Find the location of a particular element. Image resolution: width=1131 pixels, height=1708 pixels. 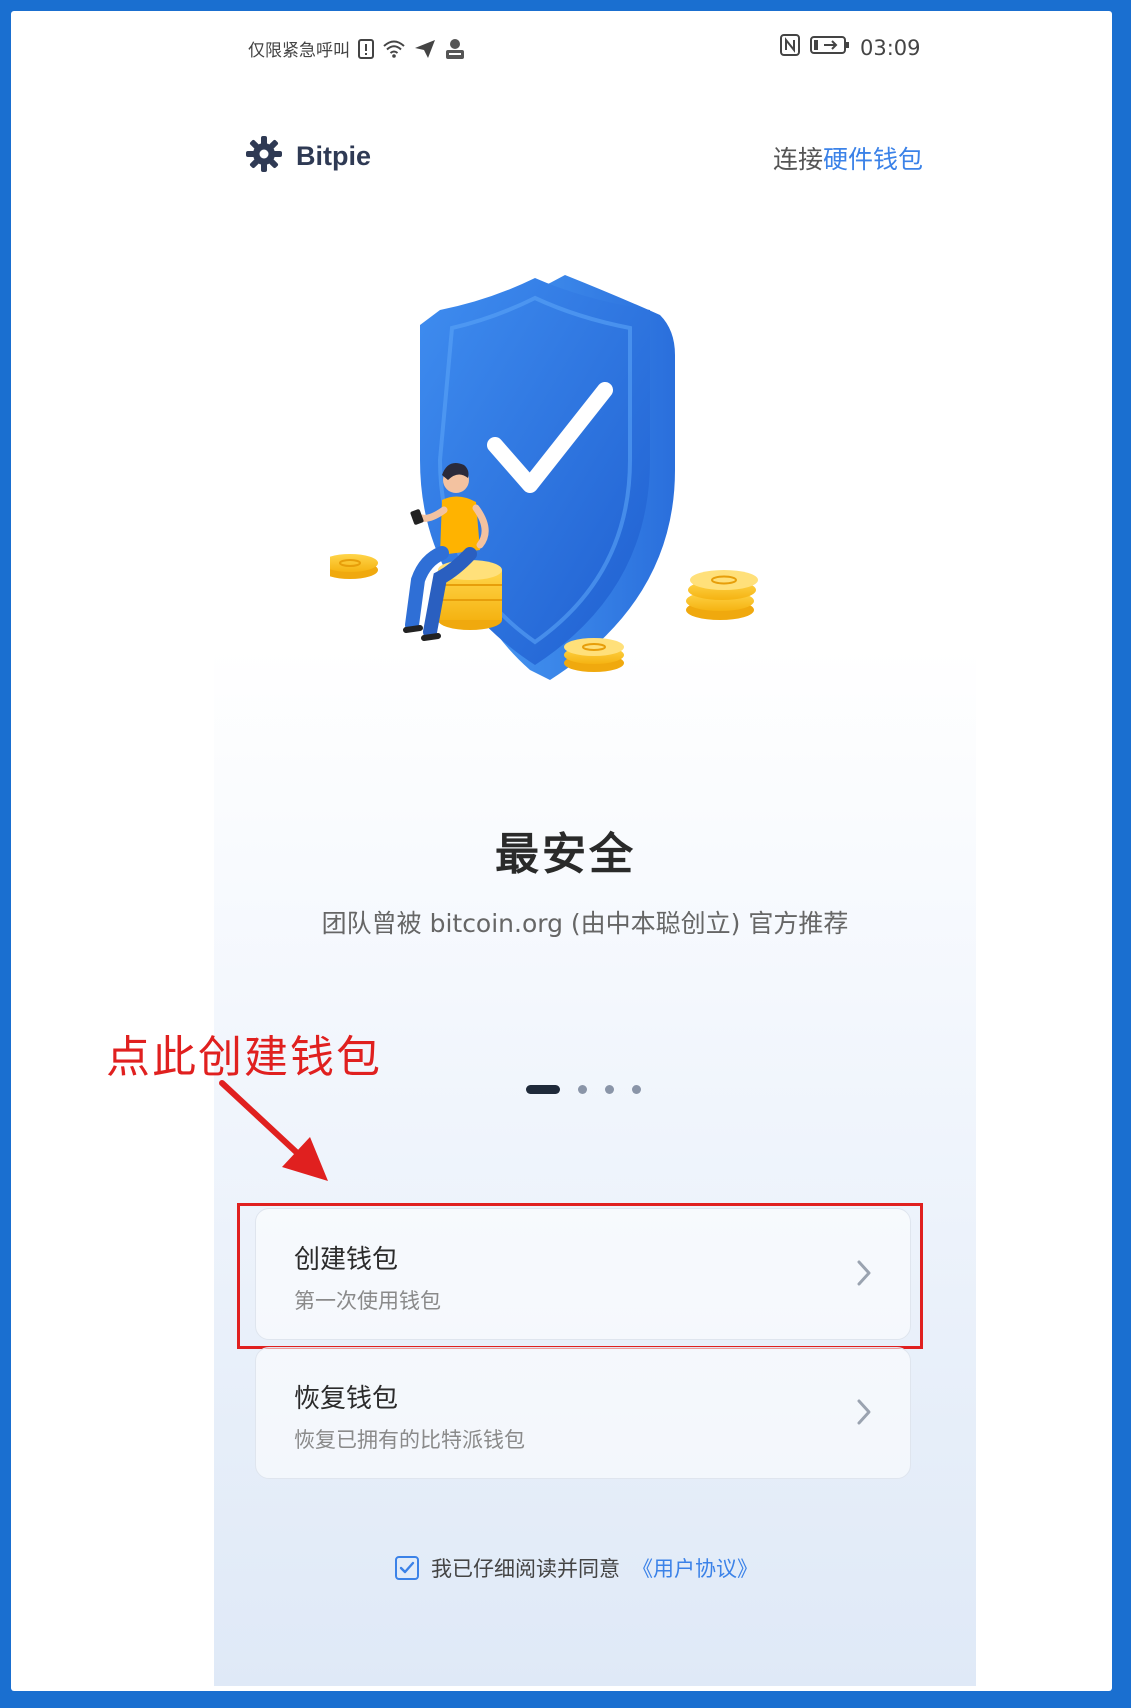

user-badge-icon is located at coordinates (455, 49).